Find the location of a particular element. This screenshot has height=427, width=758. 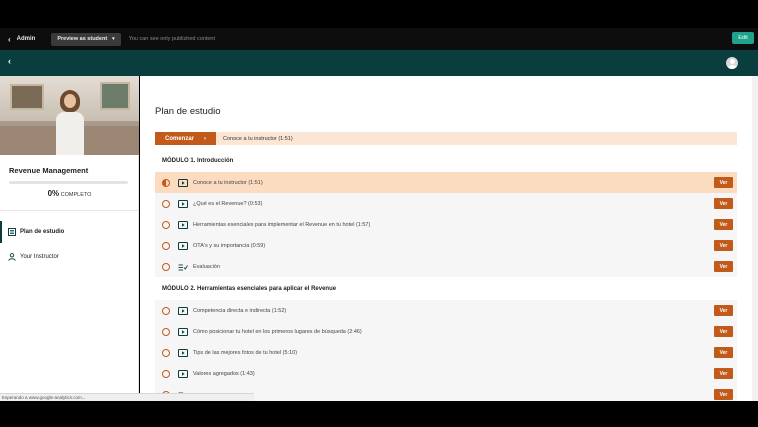

scrollbar is located at coordinates (755, 238).